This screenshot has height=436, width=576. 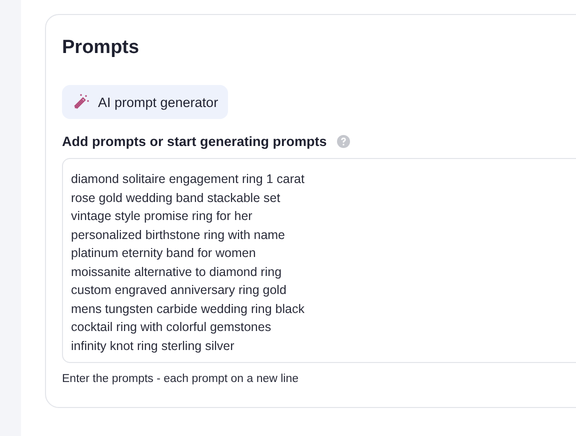 I want to click on field-label: Add prompts or start generating prompts, so click(x=194, y=141).